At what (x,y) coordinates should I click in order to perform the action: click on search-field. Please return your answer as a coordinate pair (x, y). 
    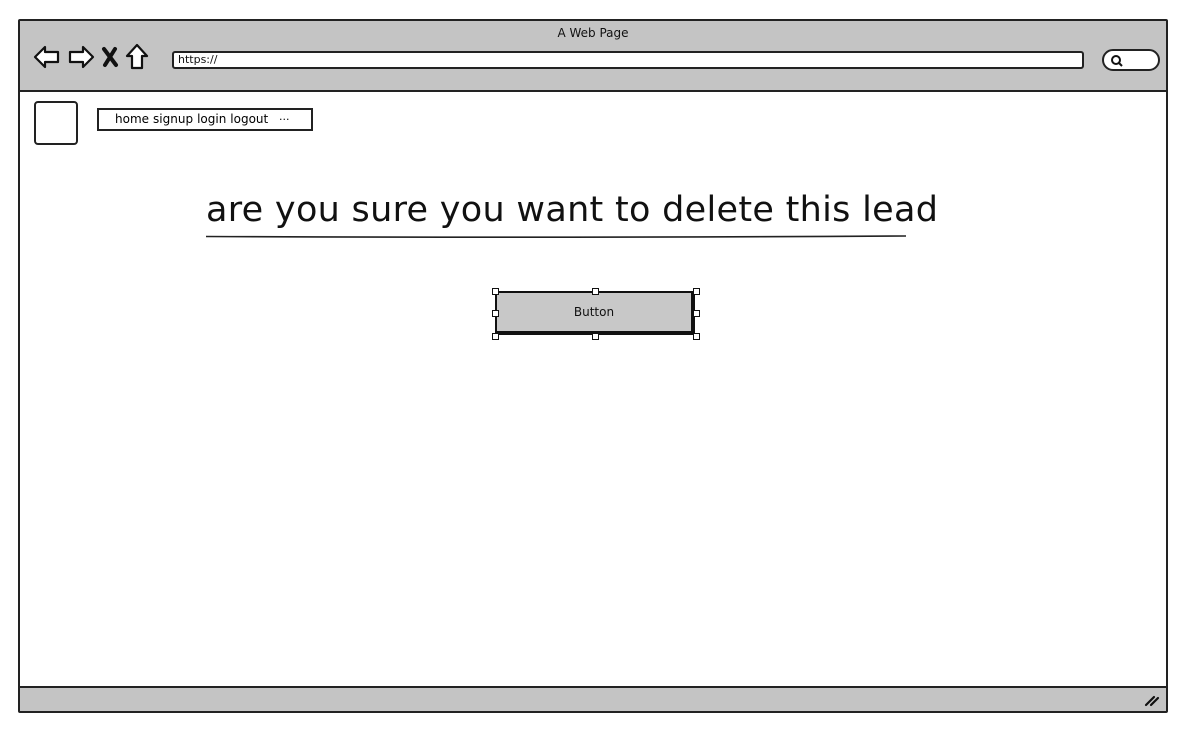
    Looking at the image, I should click on (1131, 60).